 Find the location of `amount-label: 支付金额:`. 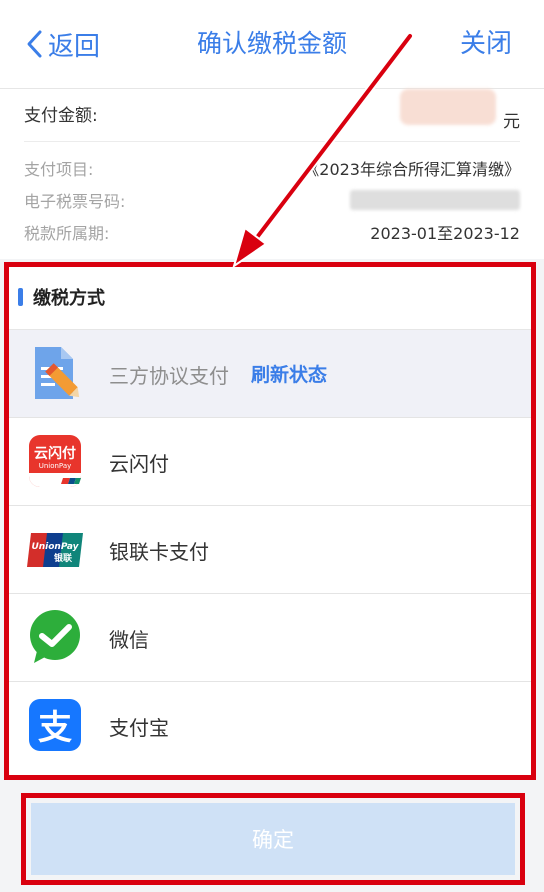

amount-label: 支付金额: is located at coordinates (61, 116).